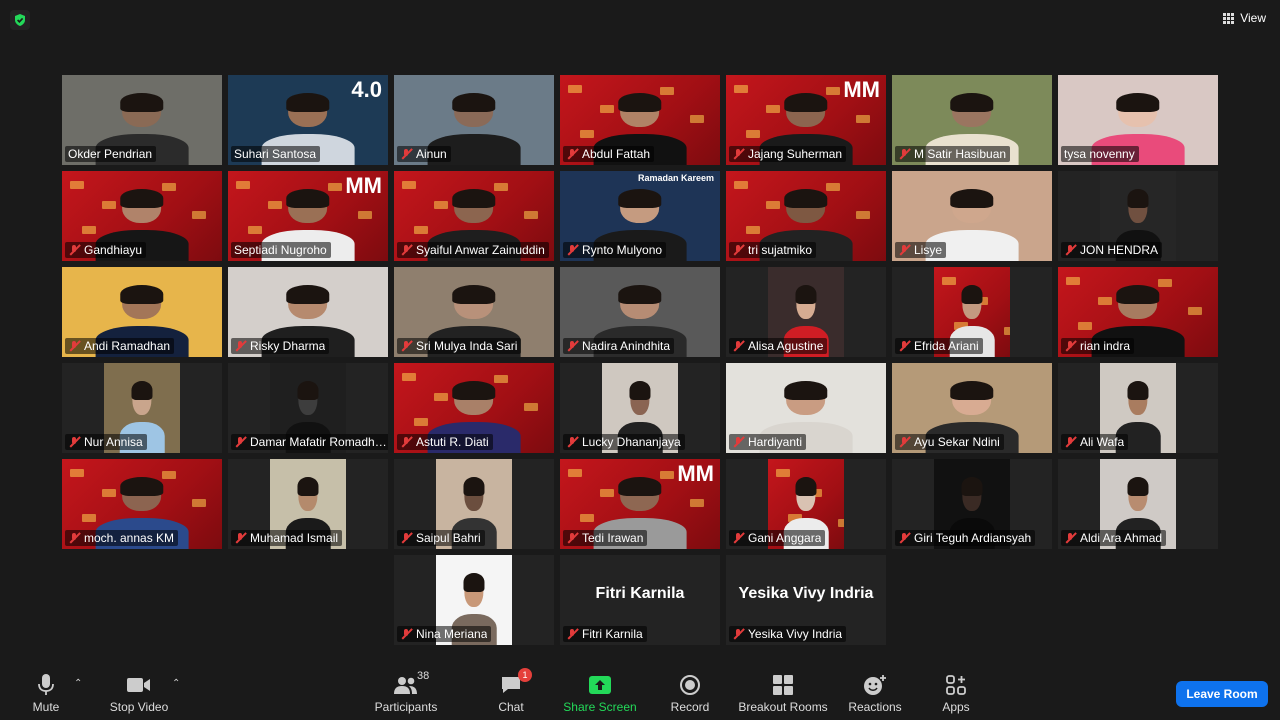 The height and width of the screenshot is (720, 1280). What do you see at coordinates (956, 693) in the screenshot?
I see `apps-button: Apps` at bounding box center [956, 693].